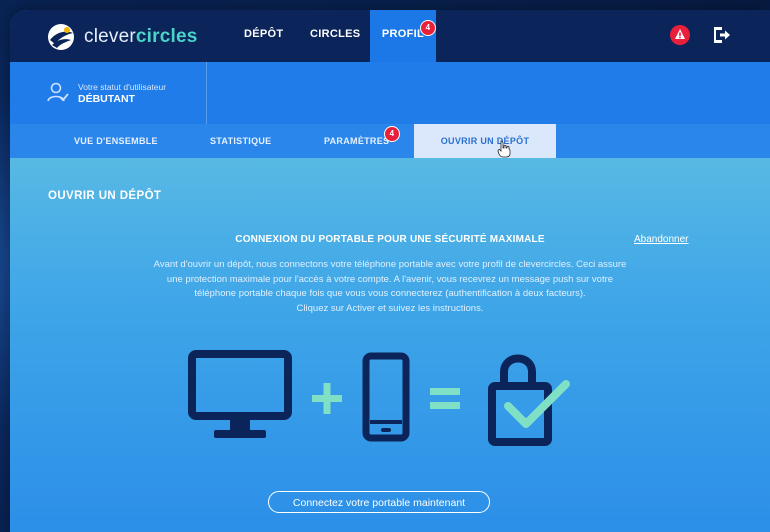 Image resolution: width=770 pixels, height=532 pixels. What do you see at coordinates (166, 36) in the screenshot?
I see `brand-name-bold: circles` at bounding box center [166, 36].